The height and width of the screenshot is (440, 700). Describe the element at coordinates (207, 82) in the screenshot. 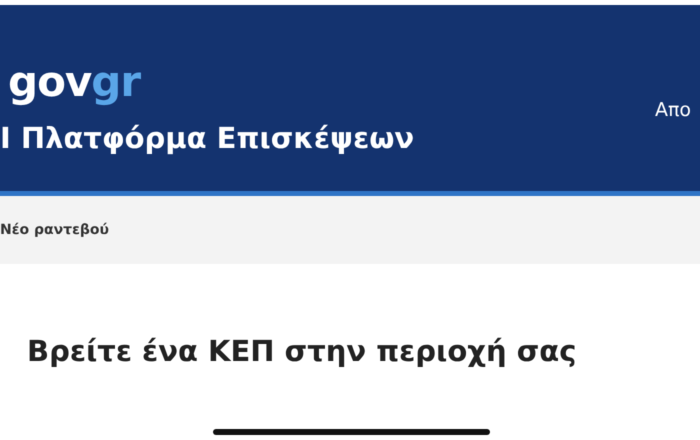

I see `site-logo: govgr` at that location.